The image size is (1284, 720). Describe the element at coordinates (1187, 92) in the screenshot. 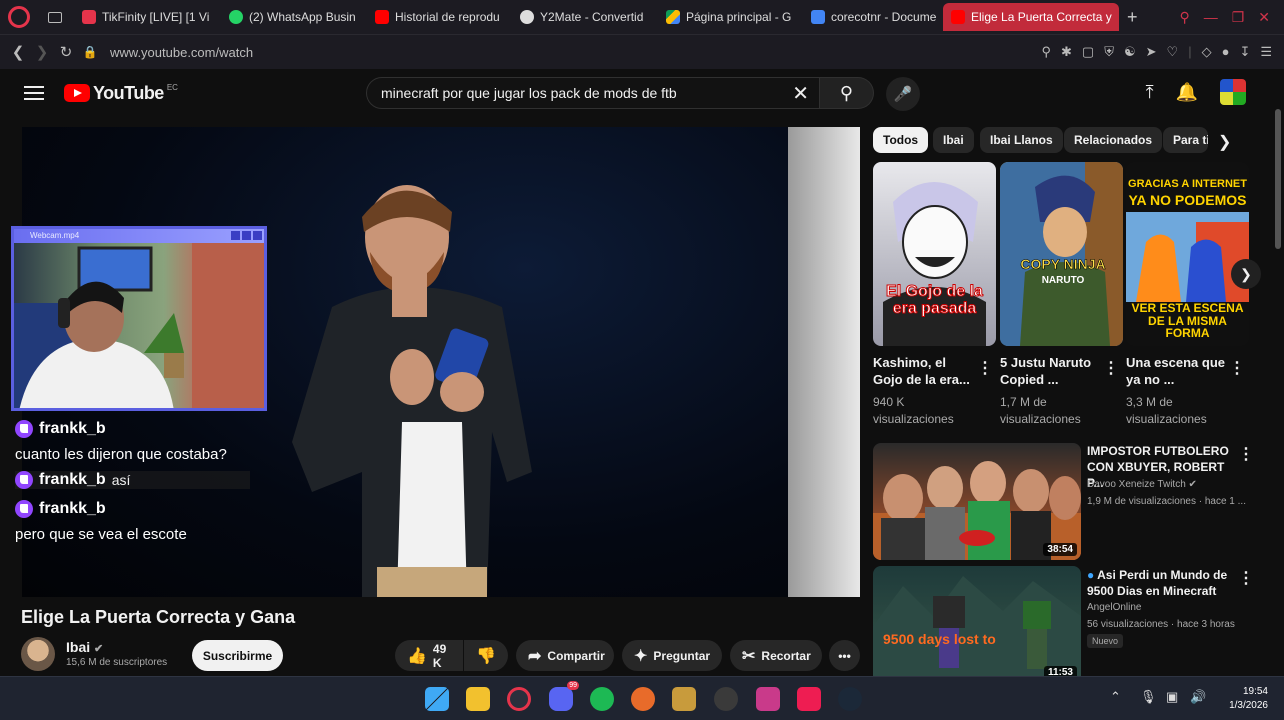

I see `notifications-bell-icon: 🔔` at that location.